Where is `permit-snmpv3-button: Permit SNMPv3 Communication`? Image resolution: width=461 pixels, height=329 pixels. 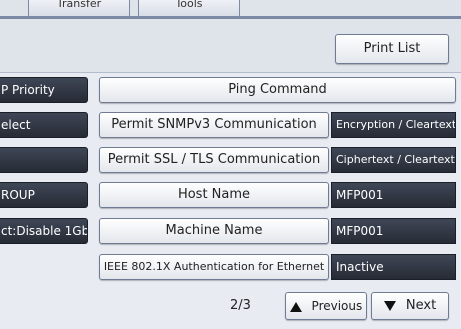
permit-snmpv3-button: Permit SNMPv3 Communication is located at coordinates (214, 125).